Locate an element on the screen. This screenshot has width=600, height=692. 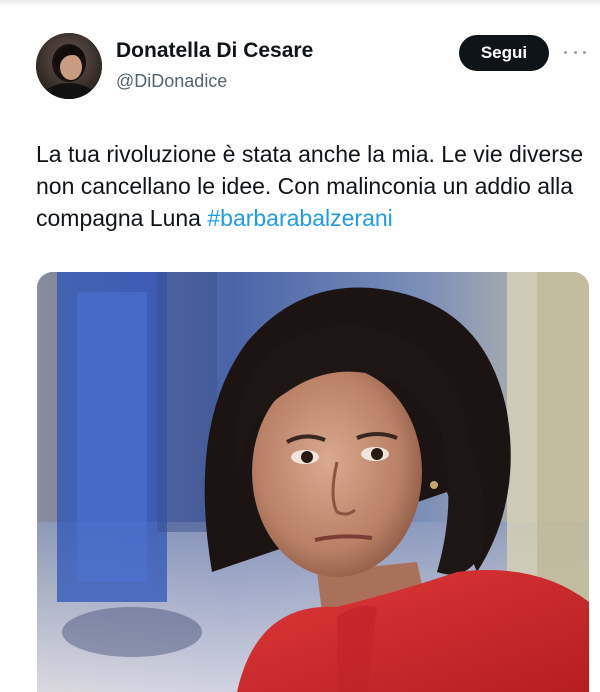
more-options-icon is located at coordinates (575, 52).